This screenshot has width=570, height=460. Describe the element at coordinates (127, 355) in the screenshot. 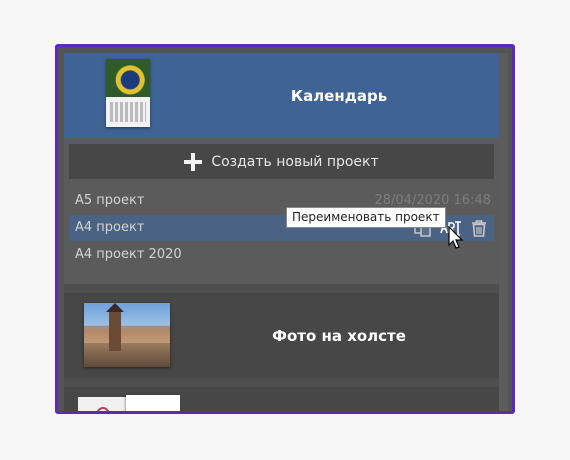

I see `thumbnail-bridge` at that location.